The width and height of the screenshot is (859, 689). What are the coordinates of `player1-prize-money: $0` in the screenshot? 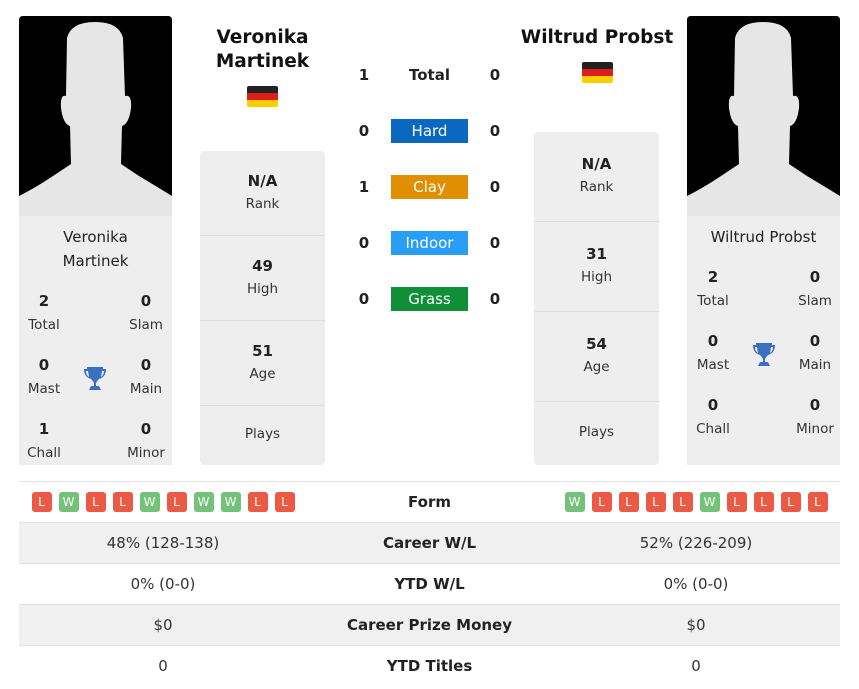 It's located at (163, 625).